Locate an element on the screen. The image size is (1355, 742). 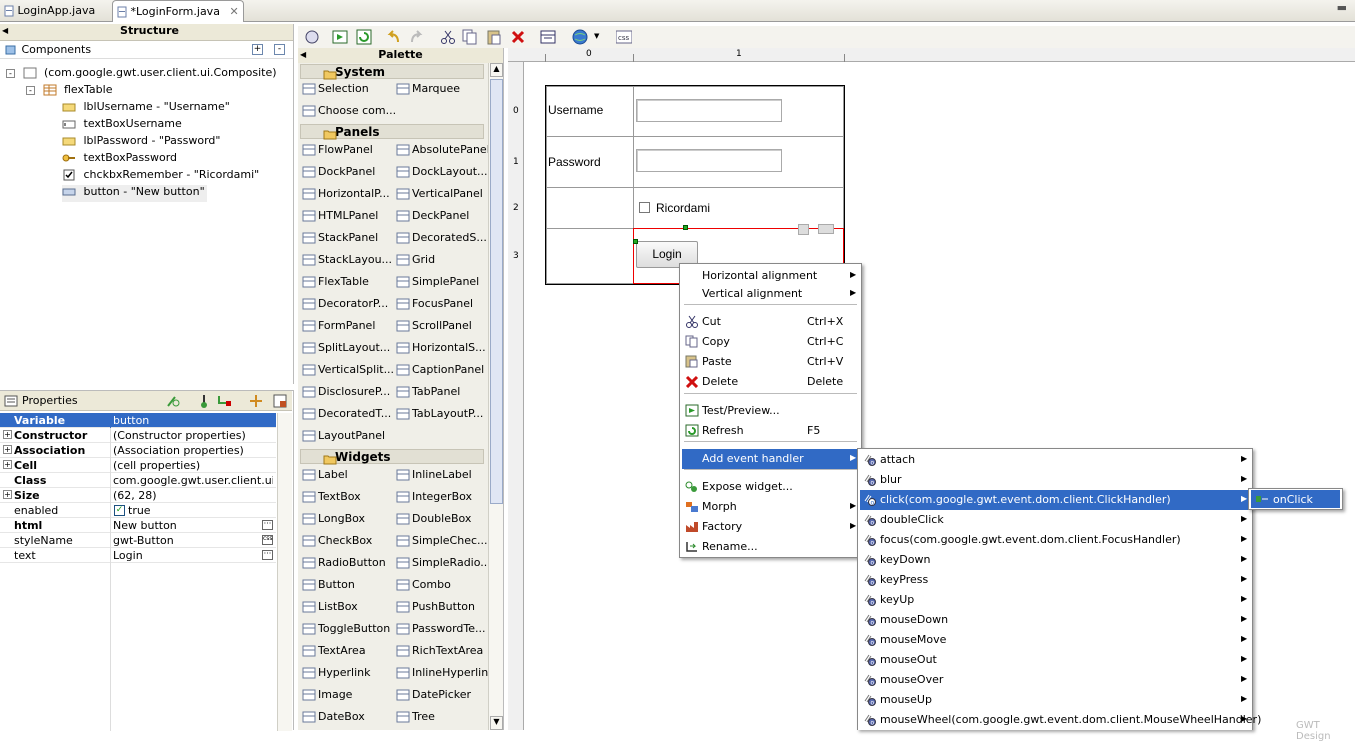
menu-item-cut: Cut Ctrl+X is located at coordinates (770, 322).